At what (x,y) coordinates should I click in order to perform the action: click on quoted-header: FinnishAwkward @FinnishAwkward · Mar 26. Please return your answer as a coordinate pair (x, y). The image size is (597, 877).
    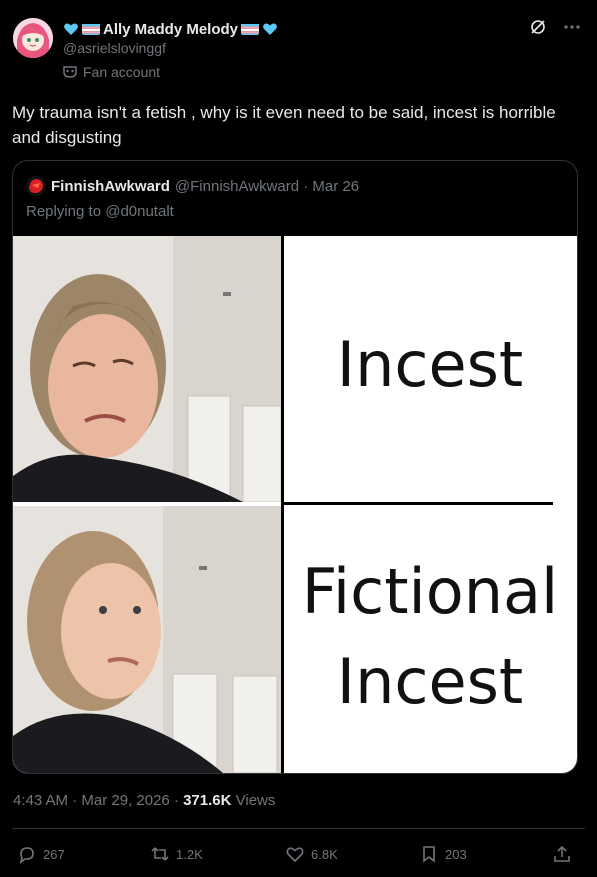
    Looking at the image, I should click on (192, 186).